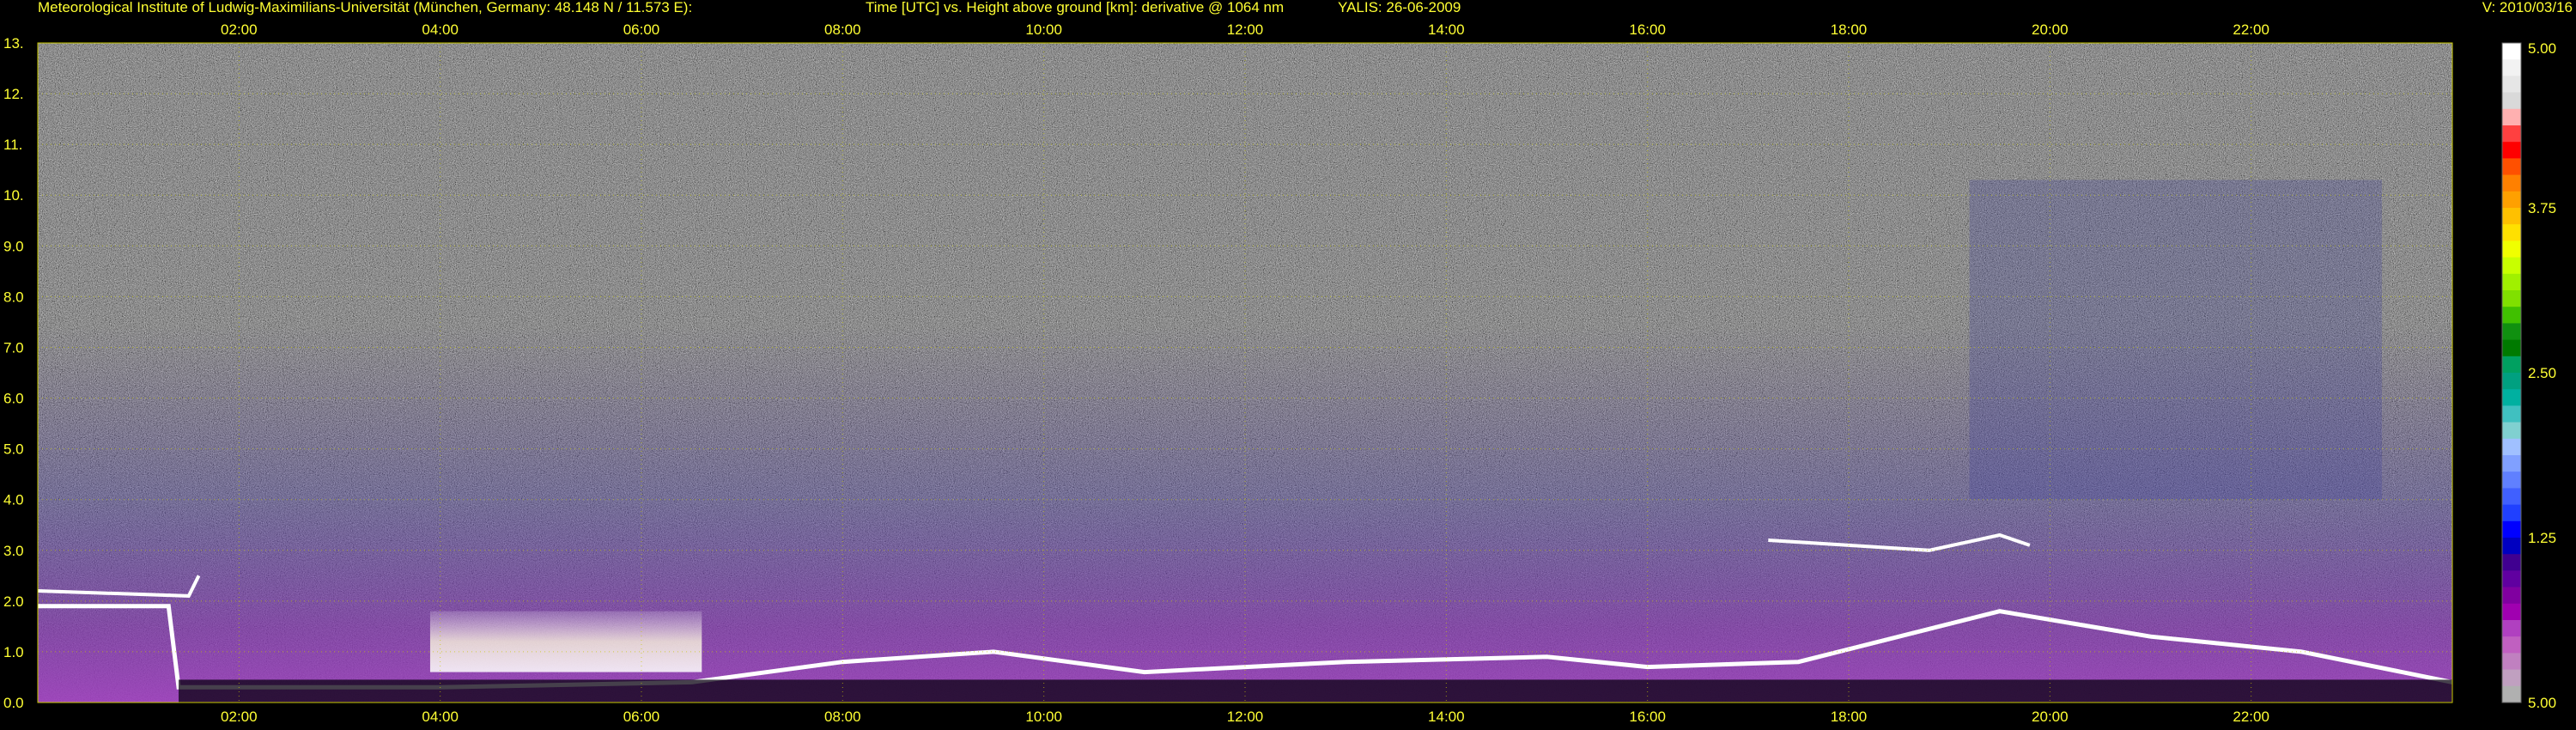  What do you see at coordinates (1043, 29) in the screenshot?
I see `x-tick-label-top: 10:00` at bounding box center [1043, 29].